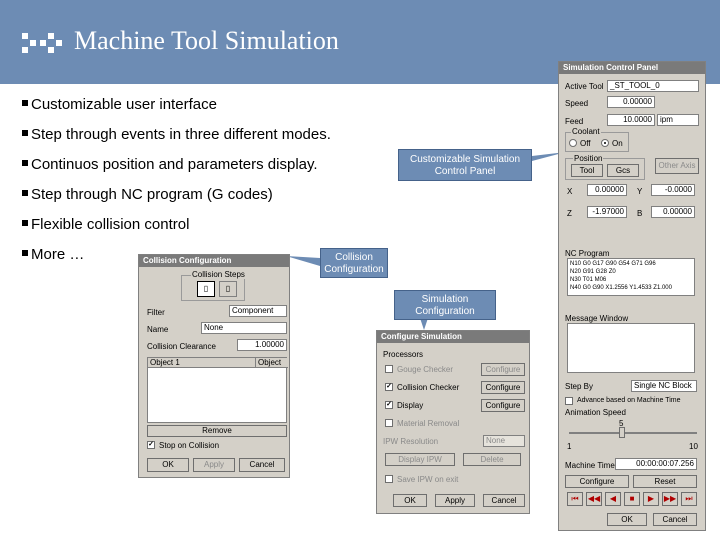  I want to click on remove-button: Remove, so click(217, 431).